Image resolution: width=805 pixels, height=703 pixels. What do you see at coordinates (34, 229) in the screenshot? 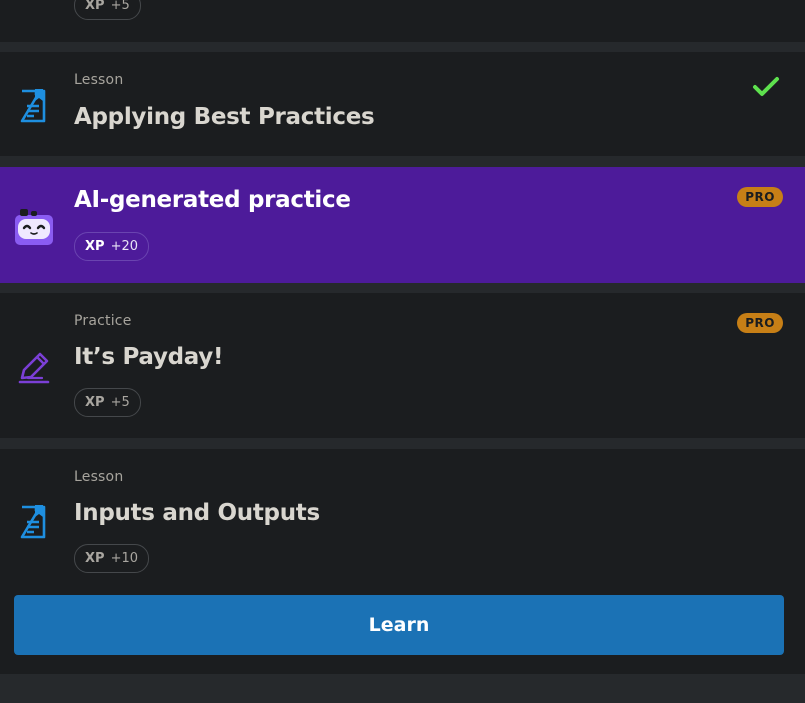
I see `ai-bot-mascot-icon` at bounding box center [34, 229].